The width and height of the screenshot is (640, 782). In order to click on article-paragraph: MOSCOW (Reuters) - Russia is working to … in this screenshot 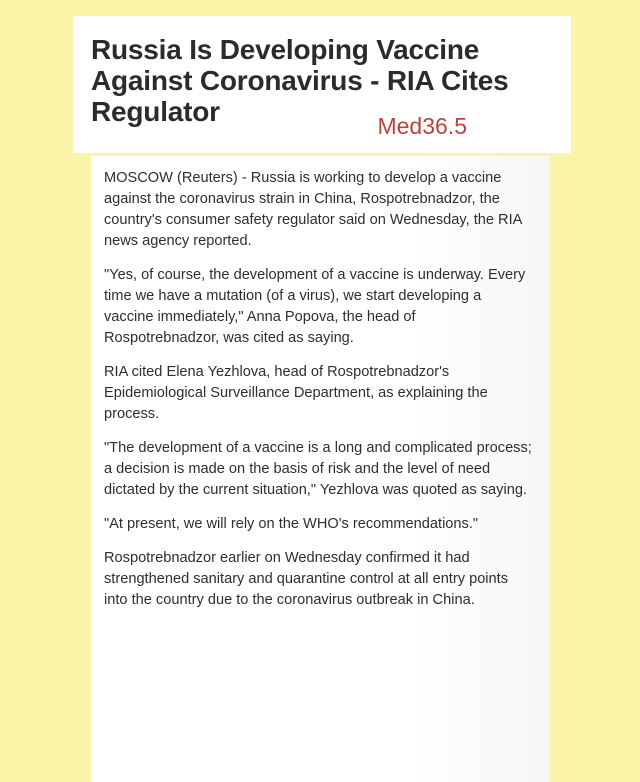, I will do `click(313, 209)`.